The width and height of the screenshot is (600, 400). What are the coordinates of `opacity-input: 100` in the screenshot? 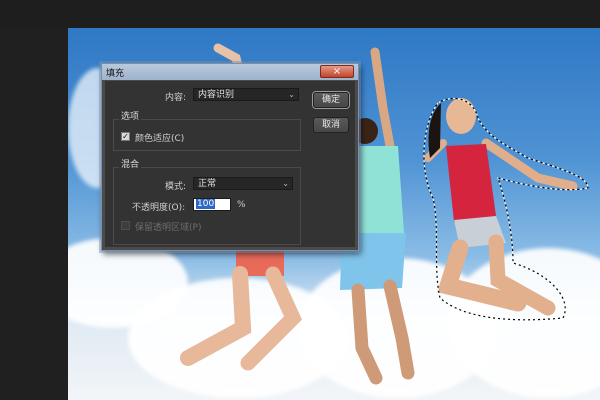 It's located at (212, 204).